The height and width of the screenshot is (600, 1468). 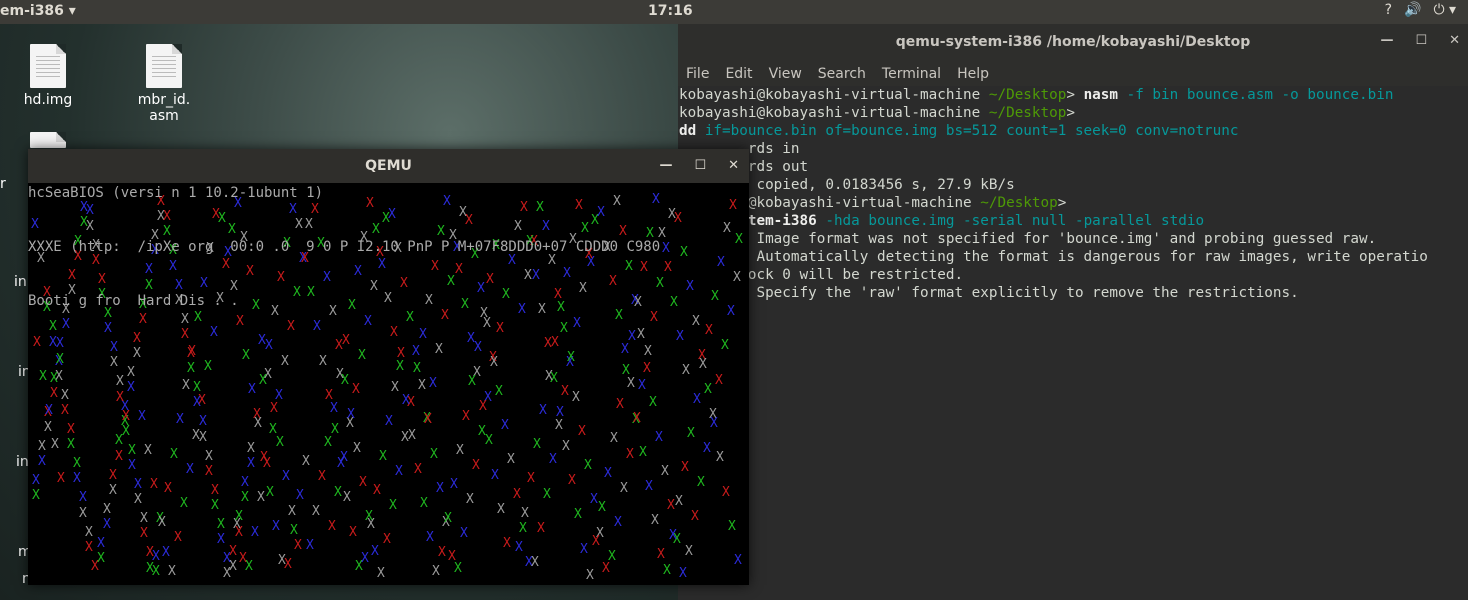 What do you see at coordinates (738, 74) in the screenshot?
I see `menu-edit: Edit` at bounding box center [738, 74].